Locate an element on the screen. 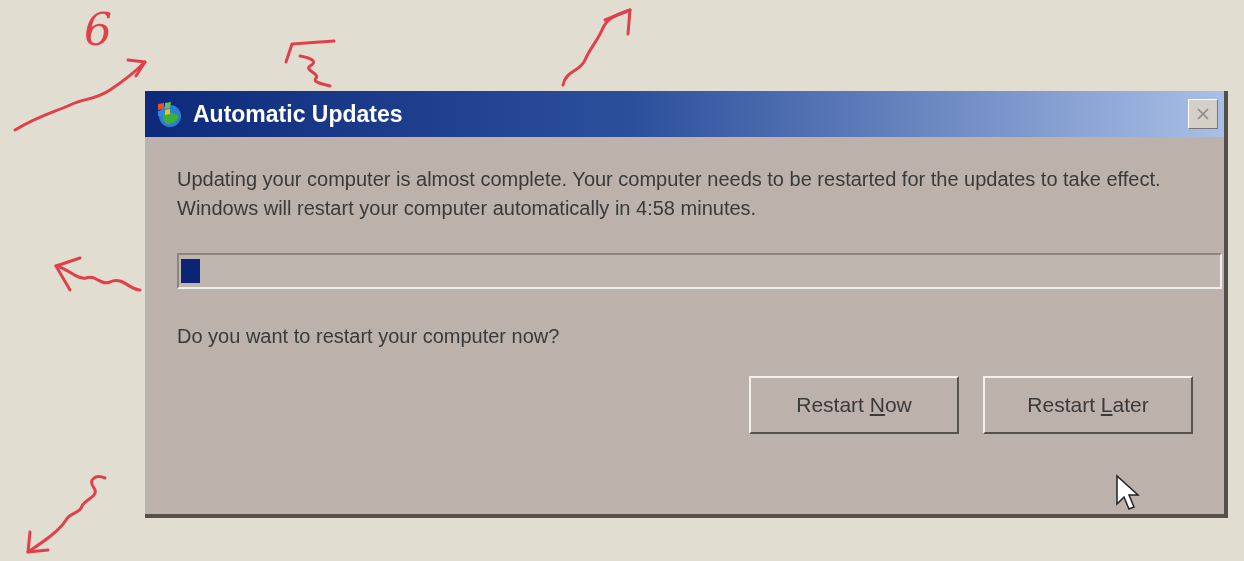 Image resolution: width=1244 pixels, height=561 pixels. message-text: Updating your computer is almost complete. Your computer needs to be restarted for the updates to take effect. Windows will restart your computer automatically in 4:58 minutes. is located at coordinates (669, 194).